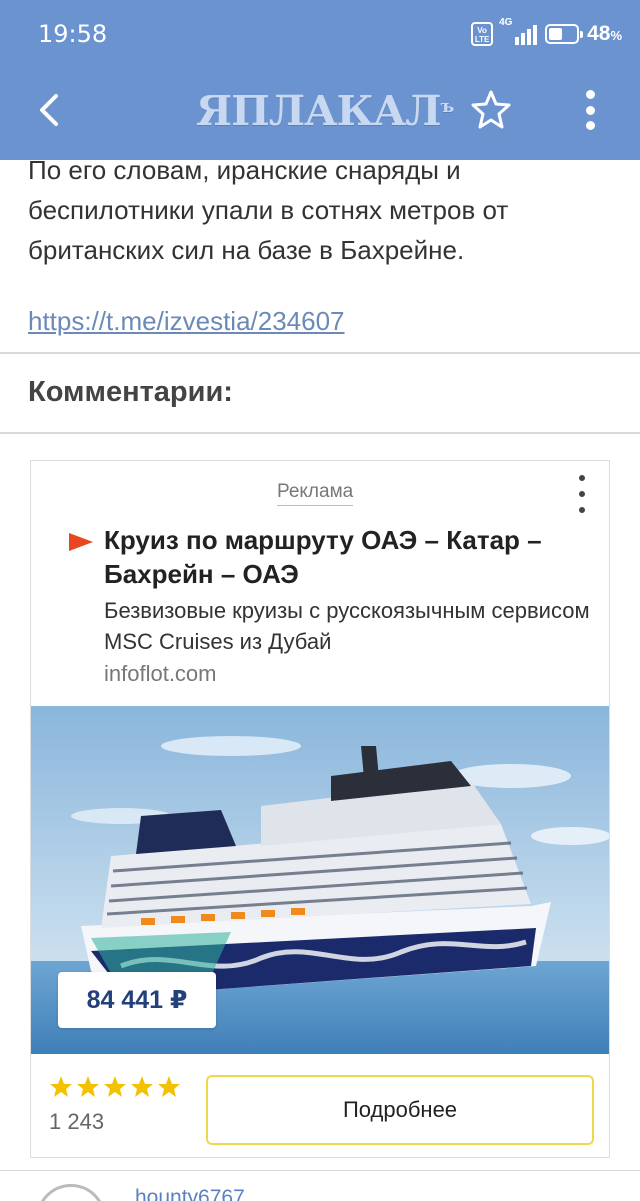 Image resolution: width=640 pixels, height=1201 pixels. What do you see at coordinates (482, 34) in the screenshot?
I see `volte-icon: Vo LTE` at bounding box center [482, 34].